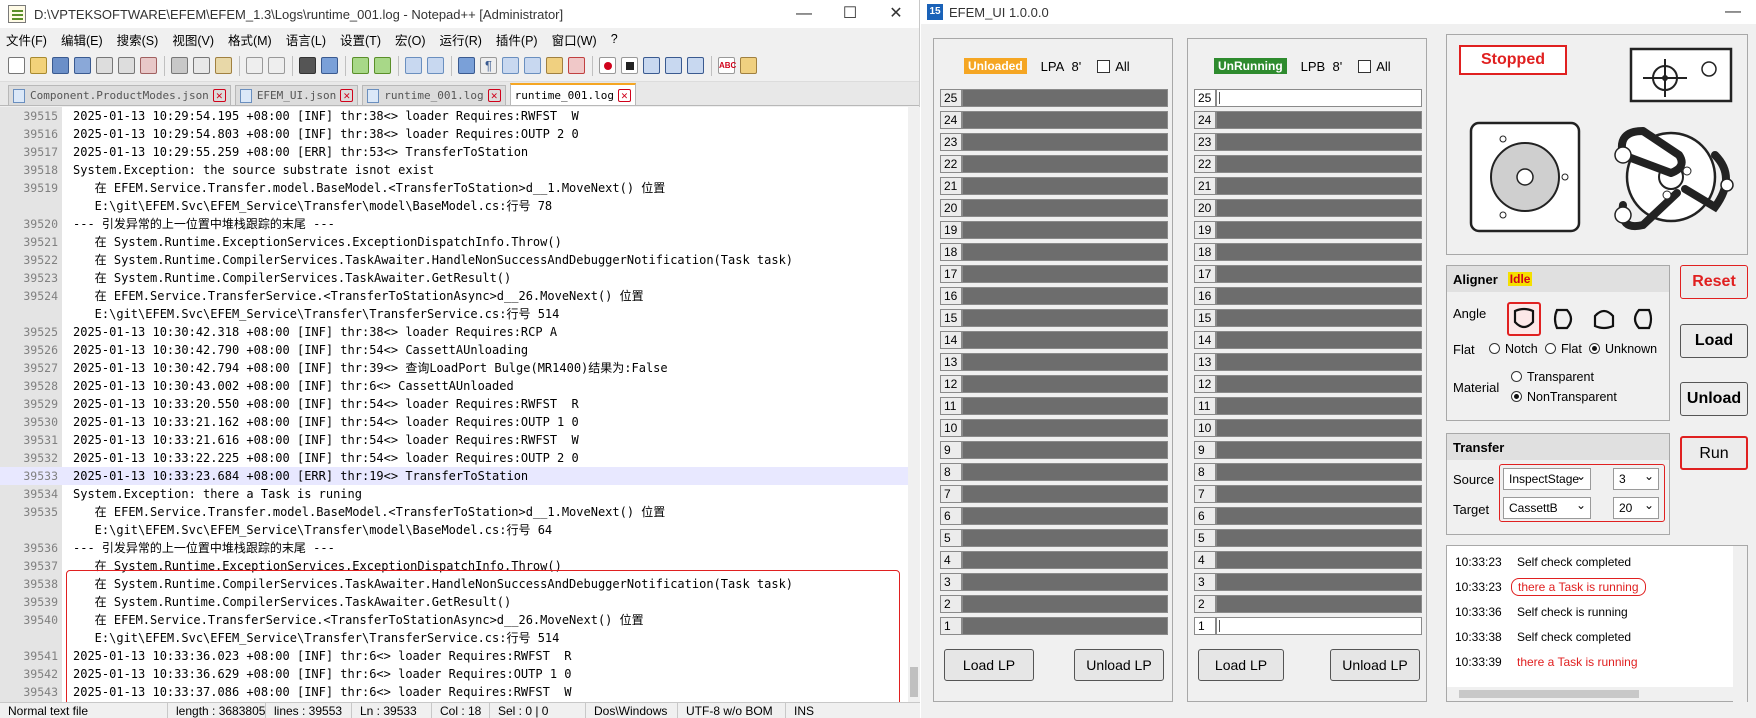 The height and width of the screenshot is (718, 1756). I want to click on lpa-slot-2: 2, so click(1054, 604).